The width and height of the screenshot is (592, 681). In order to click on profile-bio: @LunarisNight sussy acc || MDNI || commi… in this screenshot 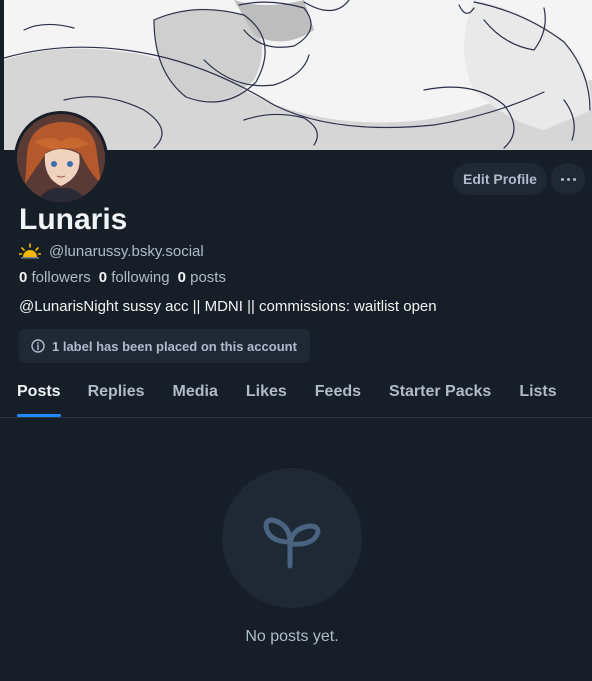, I will do `click(228, 306)`.